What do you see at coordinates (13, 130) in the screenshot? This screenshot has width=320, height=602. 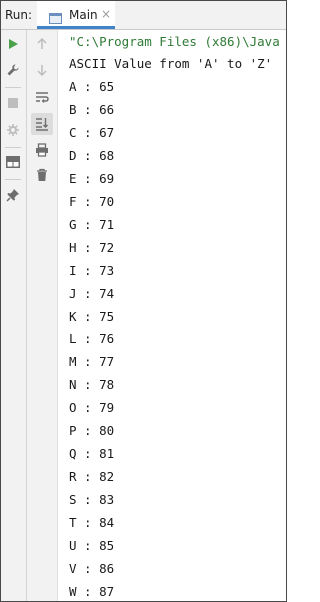 I see `rerun-icon` at bounding box center [13, 130].